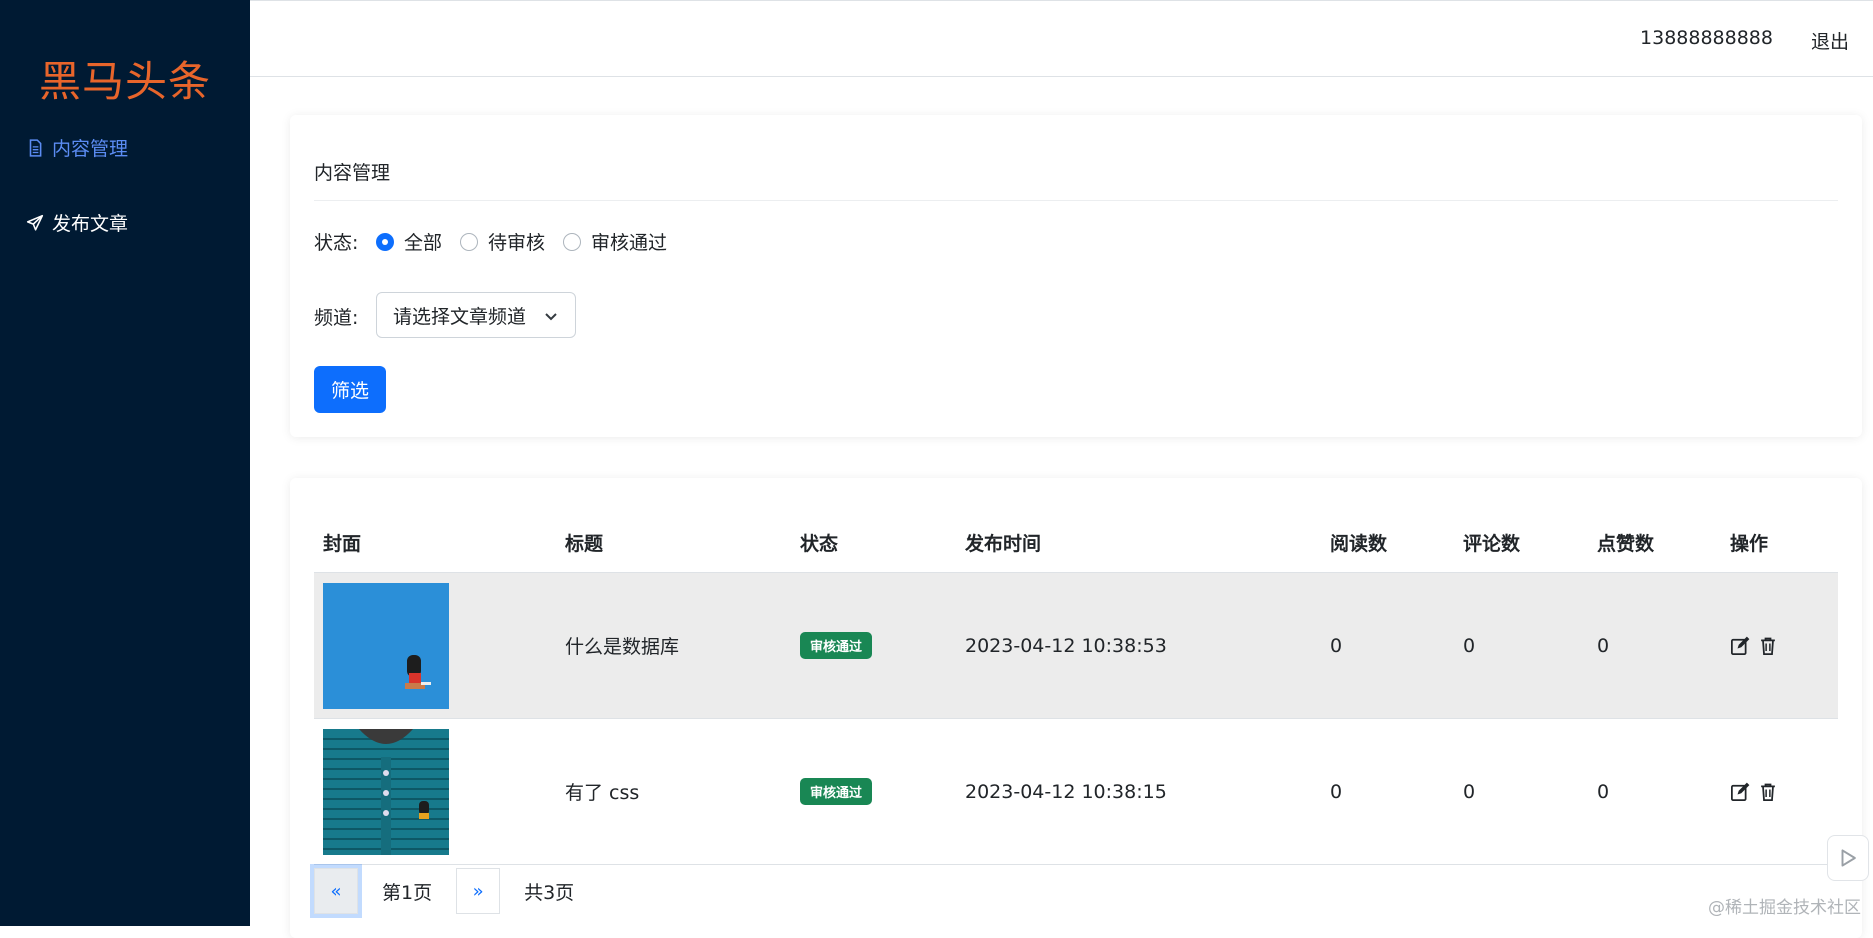 The image size is (1873, 938). Describe the element at coordinates (673, 645) in the screenshot. I see `title-cell: 什么是数据库` at that location.